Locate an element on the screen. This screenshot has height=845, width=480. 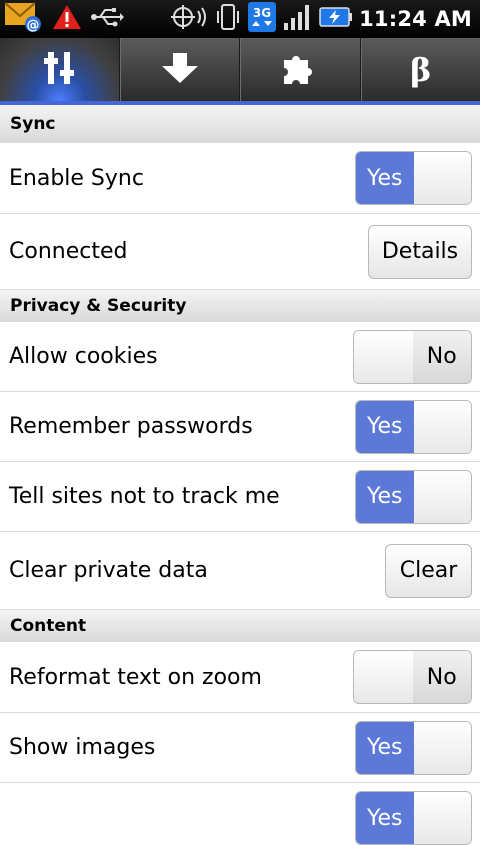
setting-label: Connected is located at coordinates (68, 251).